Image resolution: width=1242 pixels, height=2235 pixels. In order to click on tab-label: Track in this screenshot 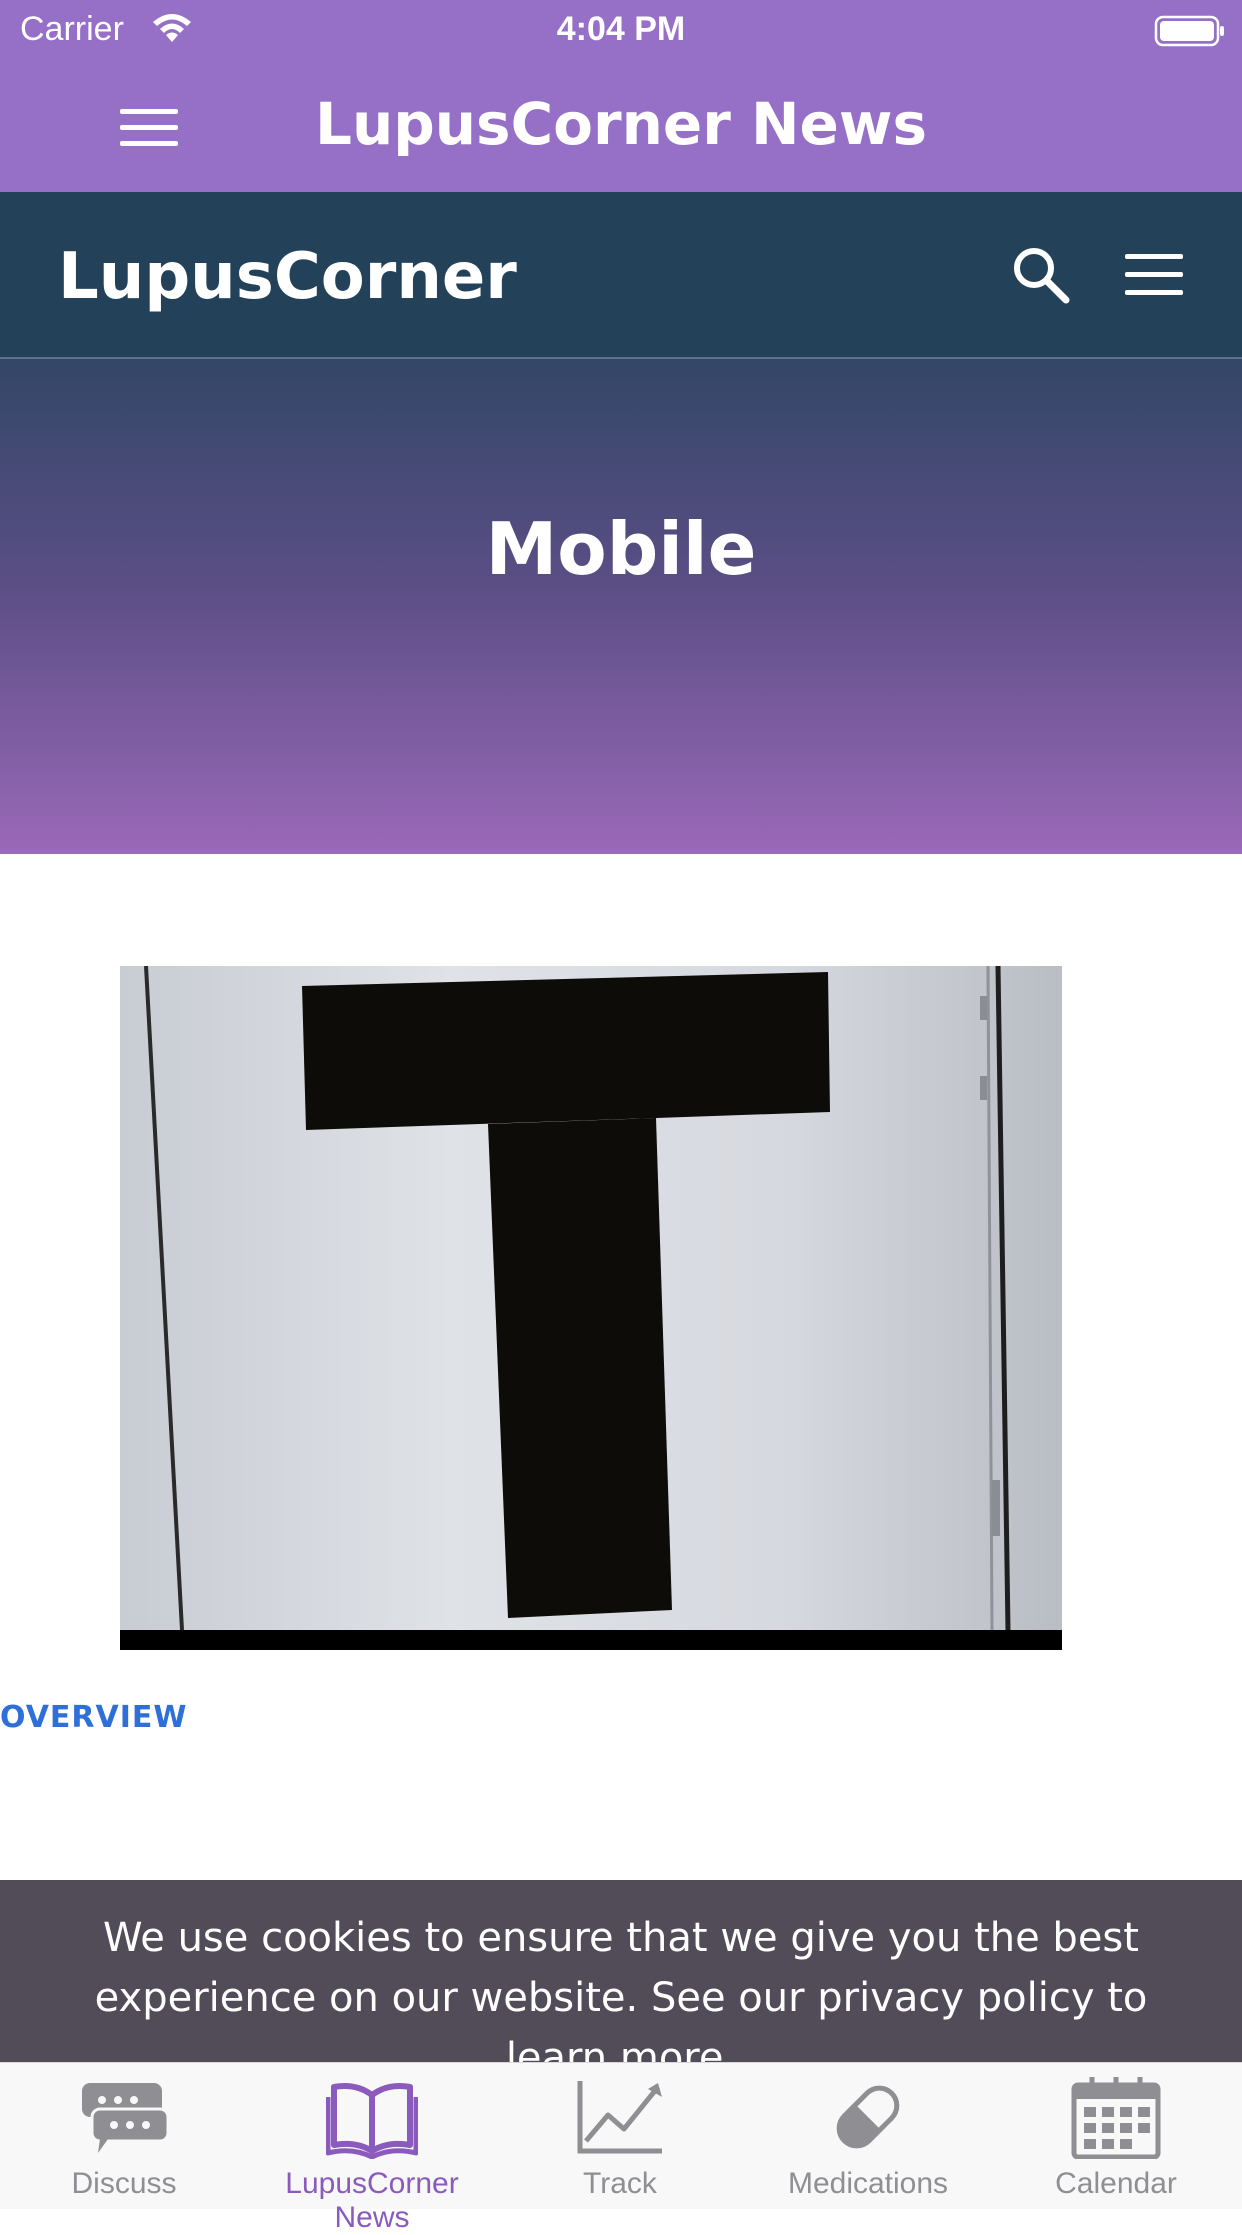, I will do `click(620, 2183)`.